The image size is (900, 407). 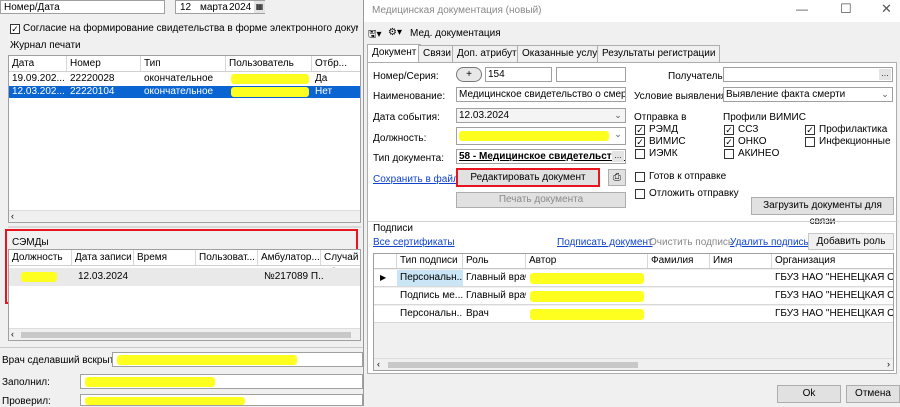 What do you see at coordinates (679, 261) in the screenshot?
I see `sign-col-surname: Фамилия` at bounding box center [679, 261].